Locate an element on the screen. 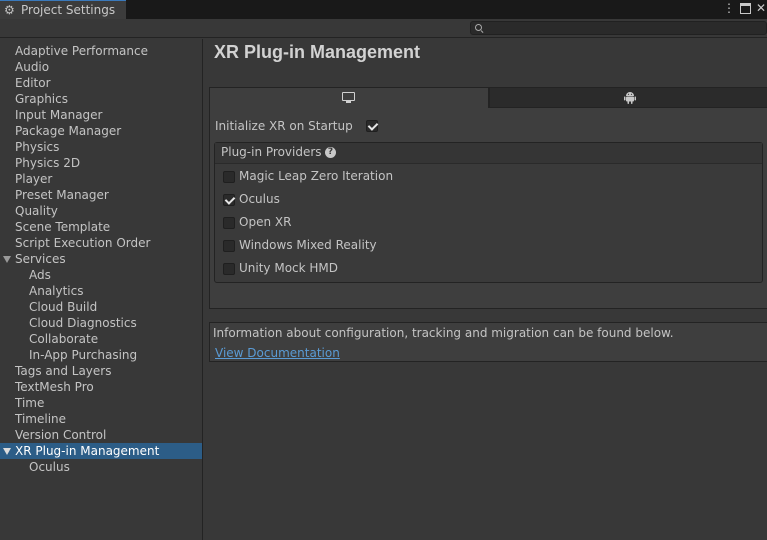 This screenshot has height=540, width=767. title-bar: ⚙ Project Settings ⋮ ✕ is located at coordinates (383, 9).